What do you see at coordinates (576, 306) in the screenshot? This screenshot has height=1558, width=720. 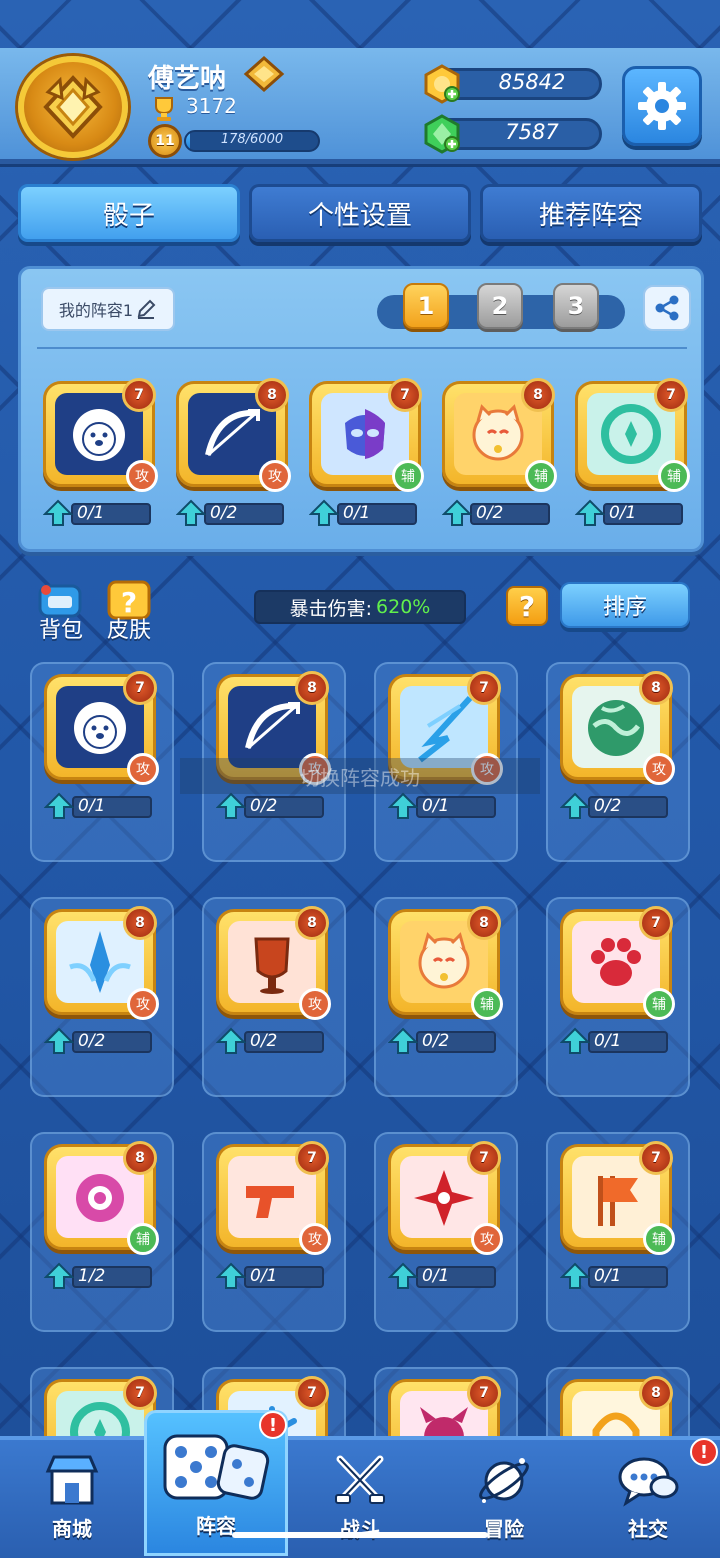 I see `deck-slot-3: 3` at bounding box center [576, 306].